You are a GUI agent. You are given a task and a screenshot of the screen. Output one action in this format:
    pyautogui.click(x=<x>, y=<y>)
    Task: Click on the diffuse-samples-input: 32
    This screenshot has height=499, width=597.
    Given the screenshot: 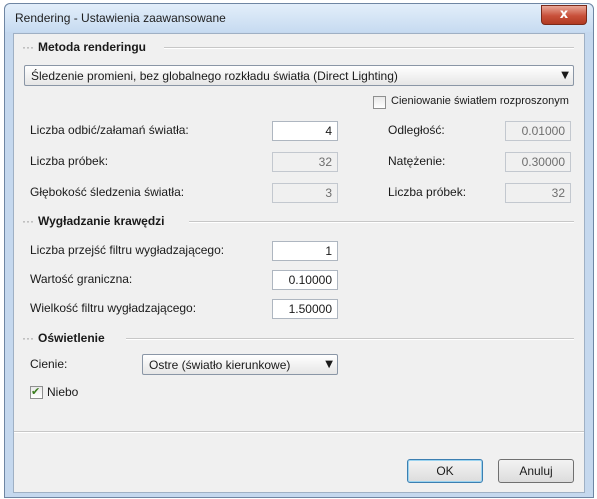 What is the action you would take?
    pyautogui.click(x=538, y=193)
    